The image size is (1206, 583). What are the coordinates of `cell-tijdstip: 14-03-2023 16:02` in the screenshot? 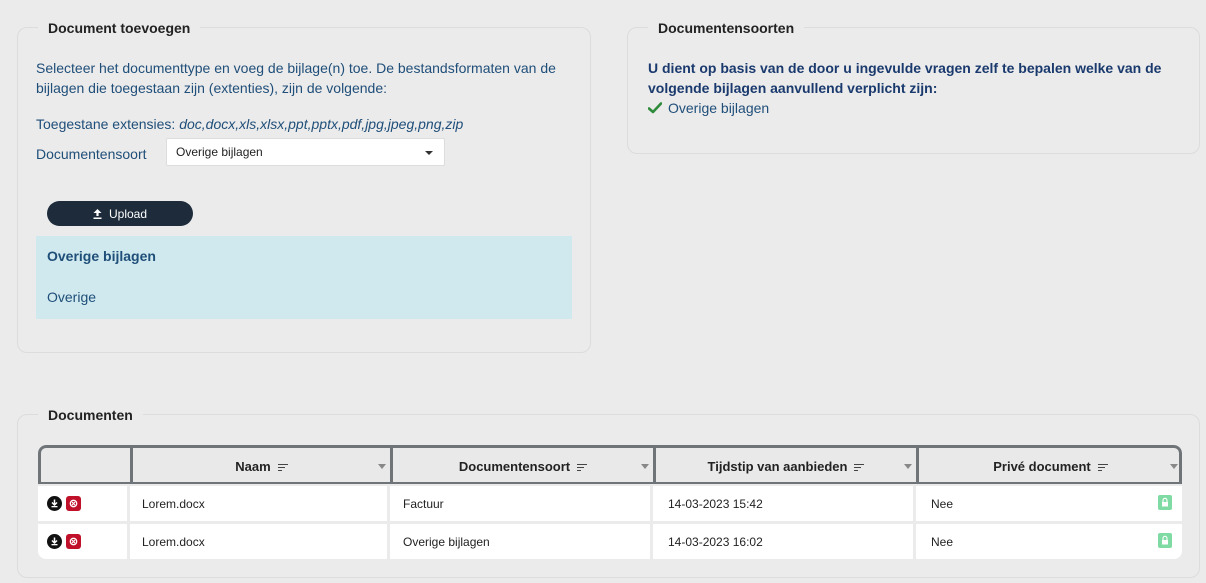 It's located at (715, 541).